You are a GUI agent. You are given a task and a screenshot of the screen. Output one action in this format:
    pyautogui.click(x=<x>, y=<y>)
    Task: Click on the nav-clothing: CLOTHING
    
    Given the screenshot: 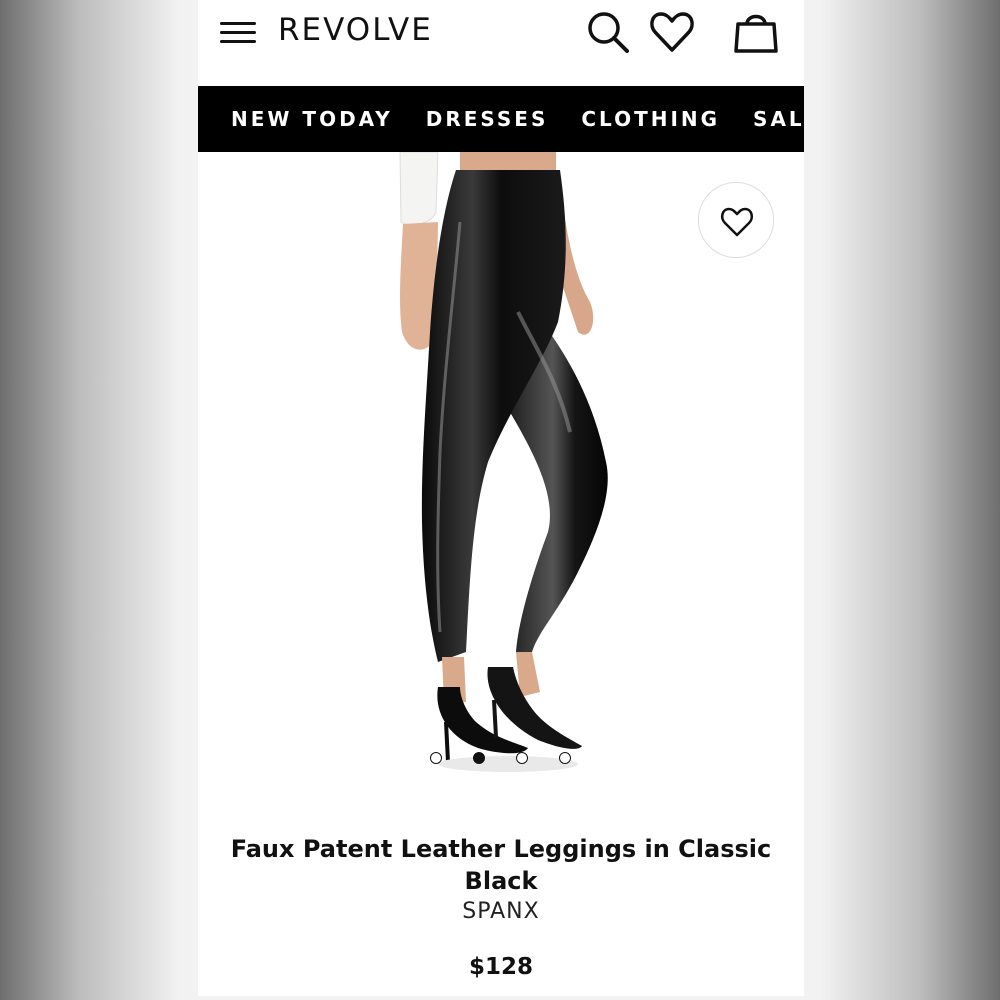 What is the action you would take?
    pyautogui.click(x=650, y=119)
    